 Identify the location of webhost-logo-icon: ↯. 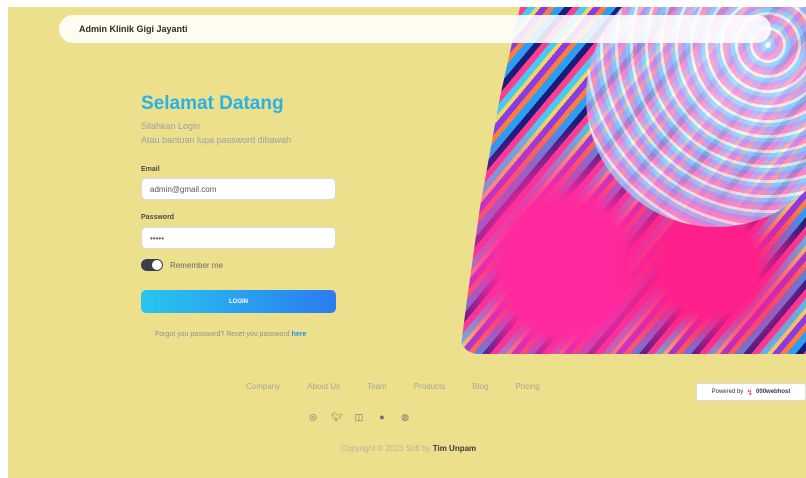
(750, 392).